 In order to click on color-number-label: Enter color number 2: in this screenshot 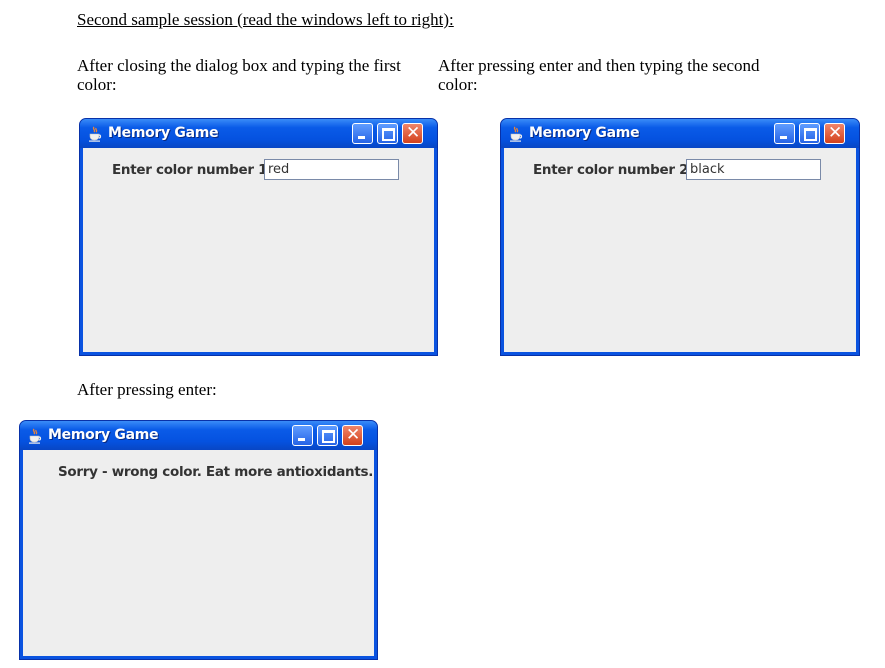, I will do `click(613, 170)`.